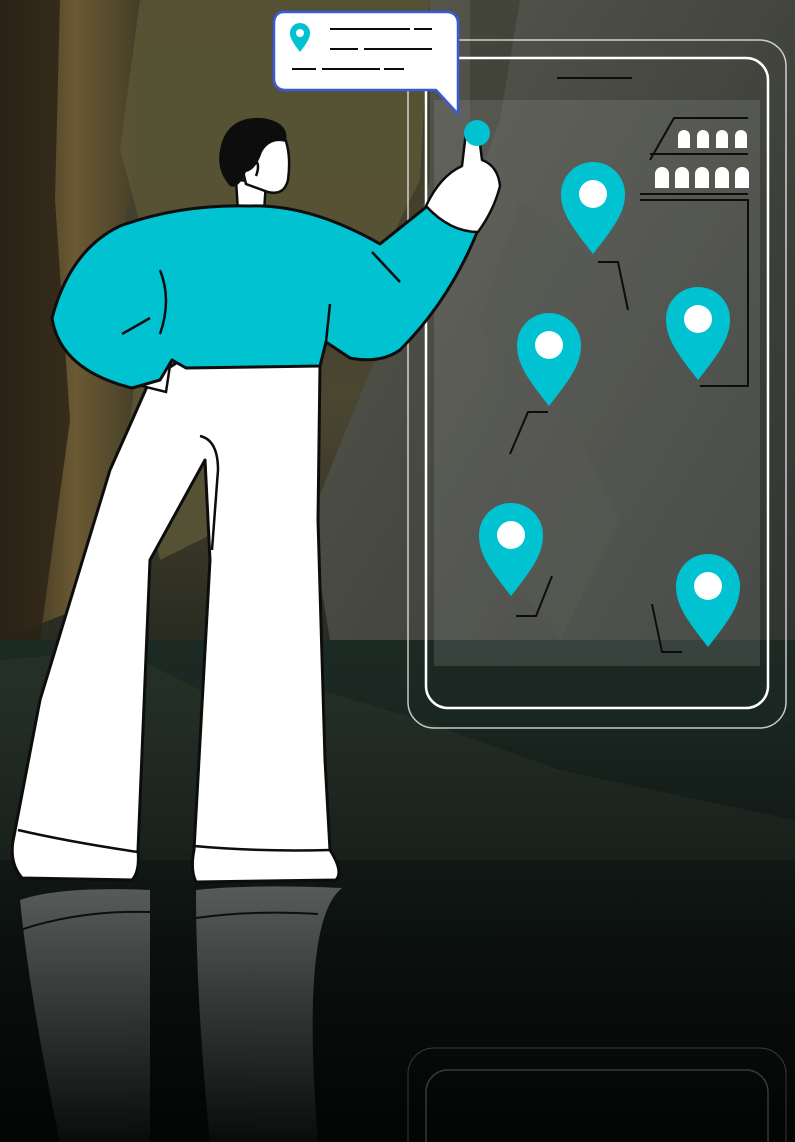  I want to click on touch-point, so click(477, 133).